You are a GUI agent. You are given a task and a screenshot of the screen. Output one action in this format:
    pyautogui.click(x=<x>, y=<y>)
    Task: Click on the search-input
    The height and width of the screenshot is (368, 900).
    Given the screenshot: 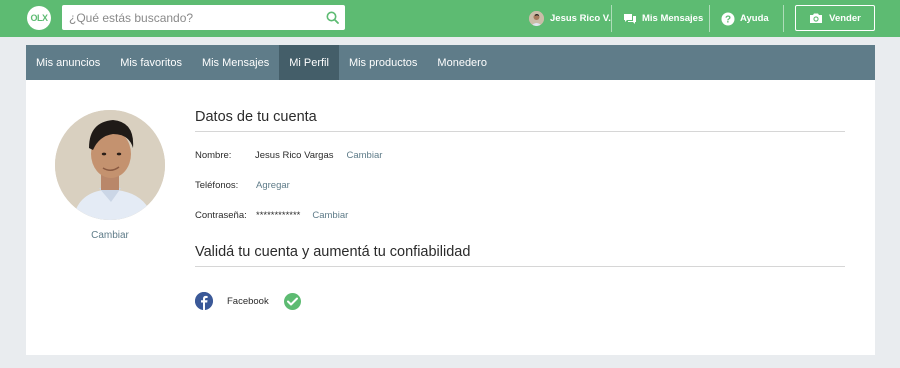 What is the action you would take?
    pyautogui.click(x=190, y=17)
    